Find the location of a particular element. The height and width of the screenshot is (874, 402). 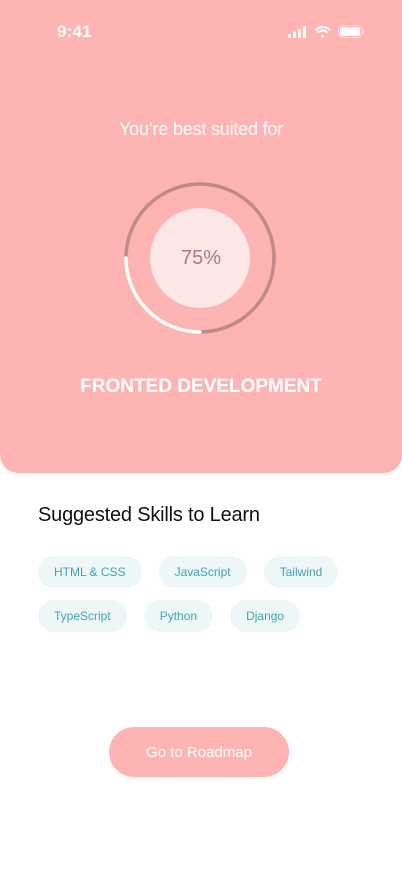

skill-chip-tailwind: Tailwind is located at coordinates (301, 572).